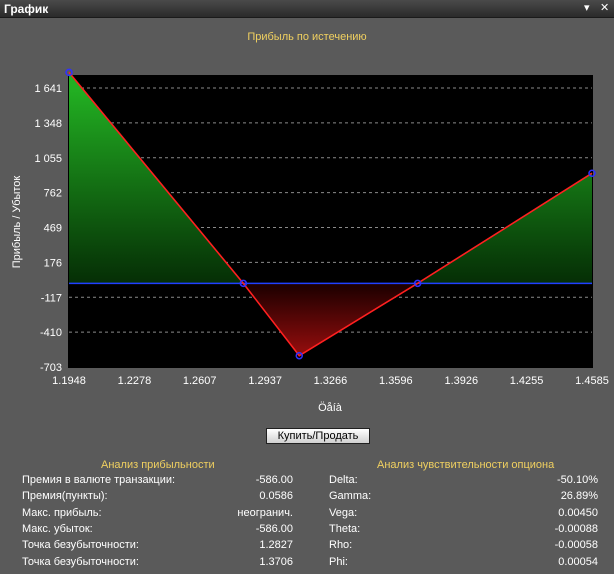  I want to click on sensitivity-value: -50.10%, so click(577, 480).